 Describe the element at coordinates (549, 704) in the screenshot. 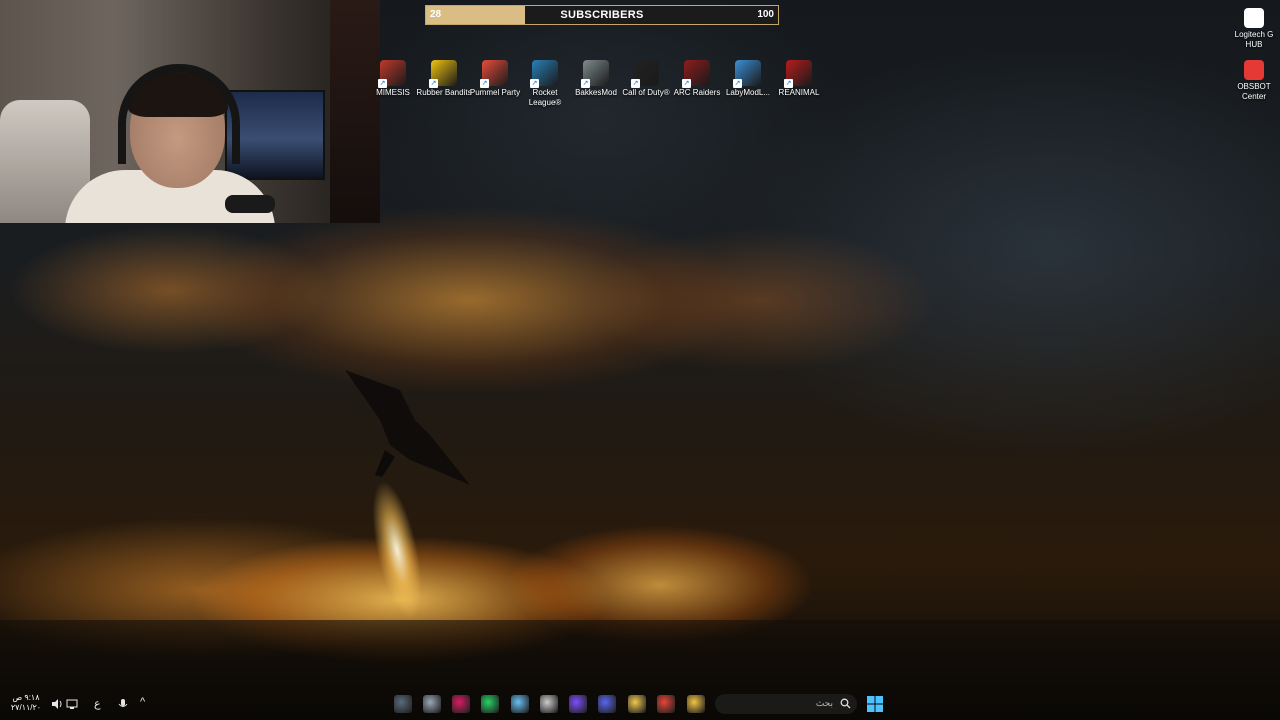

I see `unity-icon` at that location.